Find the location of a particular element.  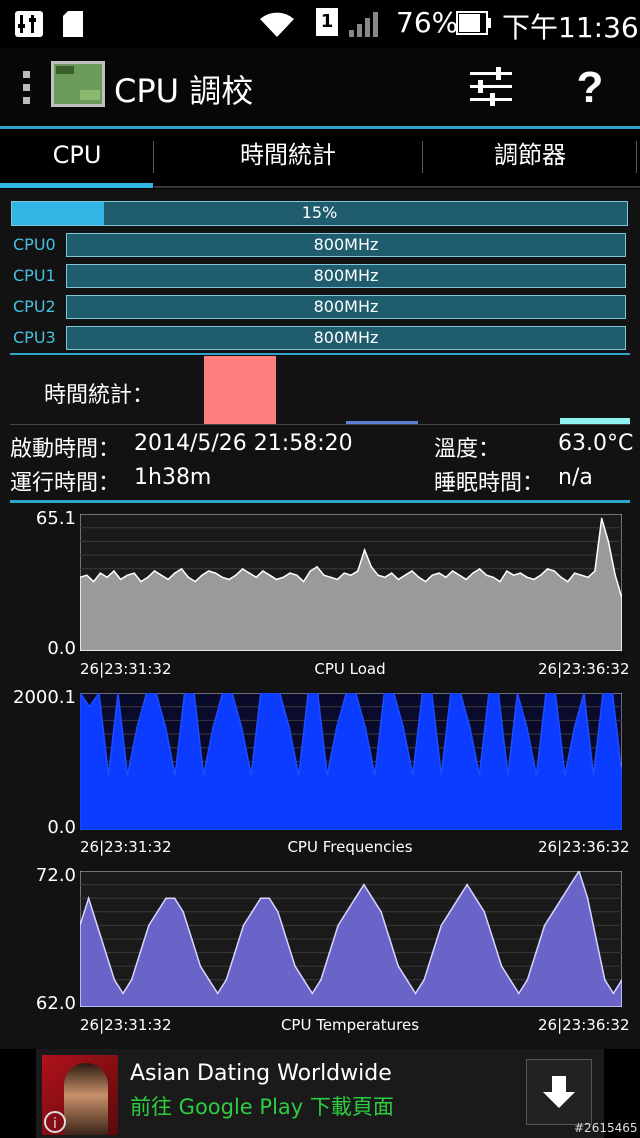

status-bar: 1 76% 下午11:36 is located at coordinates (320, 24).